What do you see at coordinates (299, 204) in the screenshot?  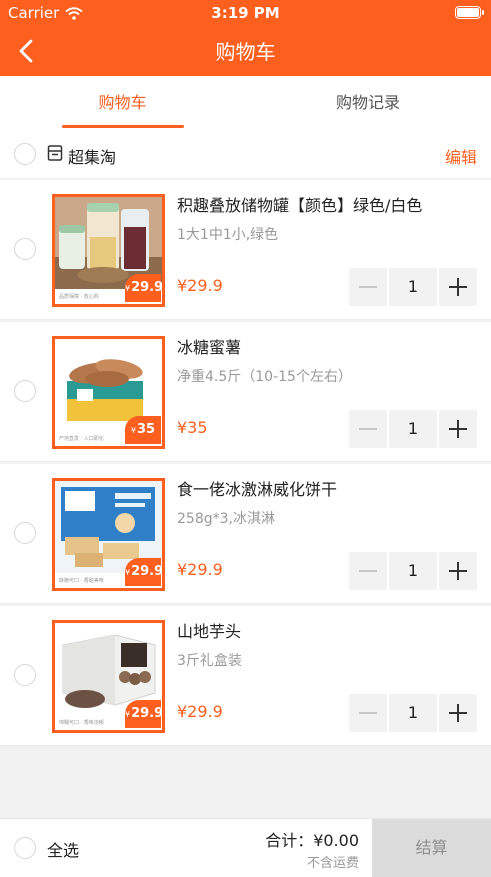 I see `item-name: 积趣叠放储物罐【颜色】绿色/白色` at bounding box center [299, 204].